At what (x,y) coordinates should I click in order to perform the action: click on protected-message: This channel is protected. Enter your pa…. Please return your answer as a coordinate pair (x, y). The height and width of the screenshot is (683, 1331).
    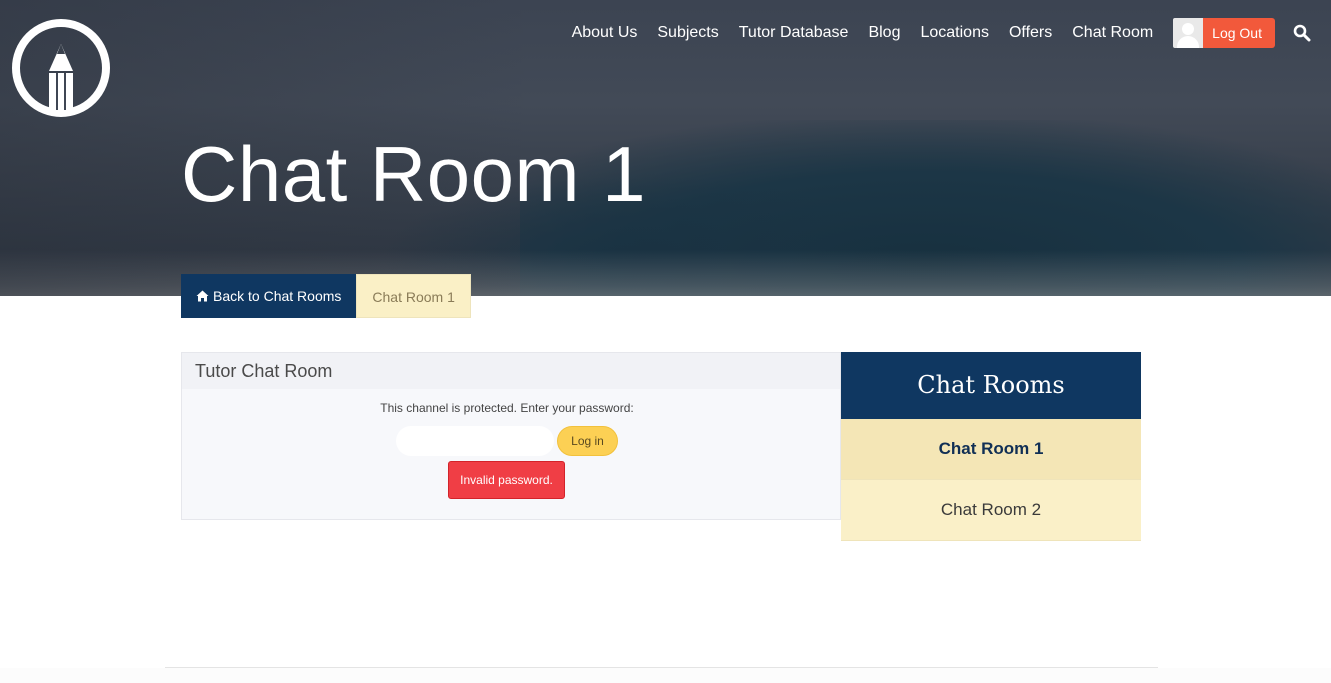
    Looking at the image, I should click on (507, 408).